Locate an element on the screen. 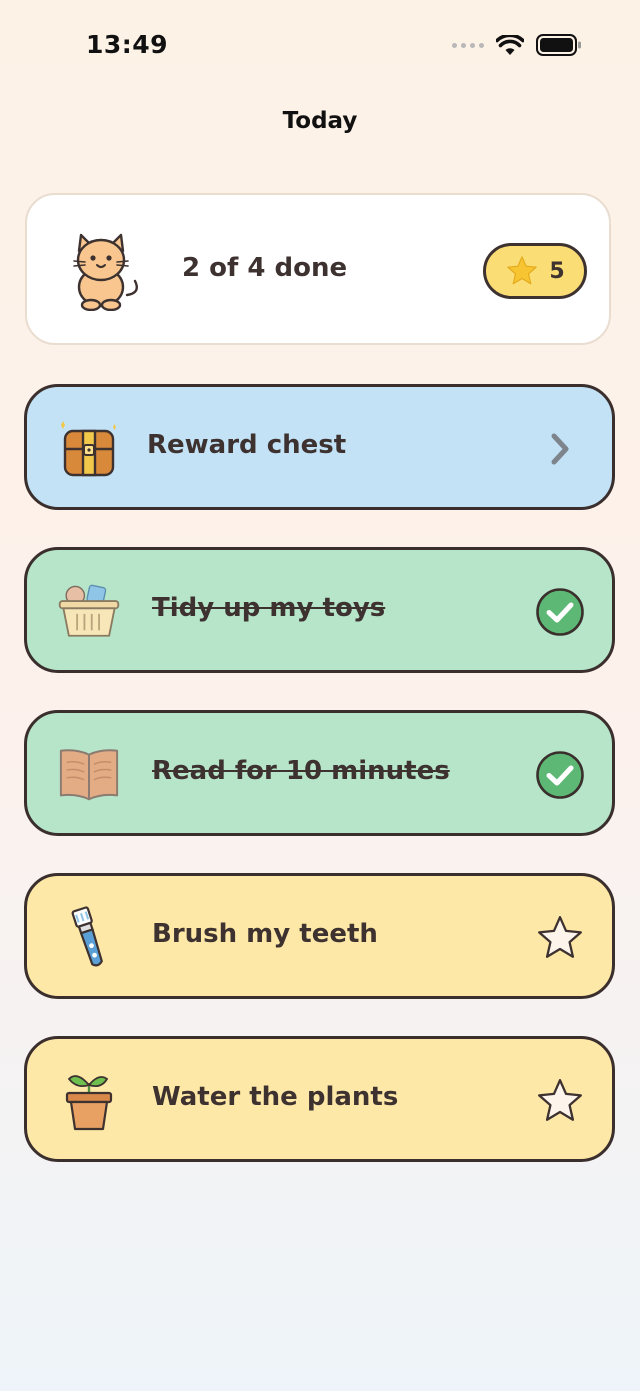 The width and height of the screenshot is (640, 1391). progress-text: 2 of 4 done is located at coordinates (265, 268).